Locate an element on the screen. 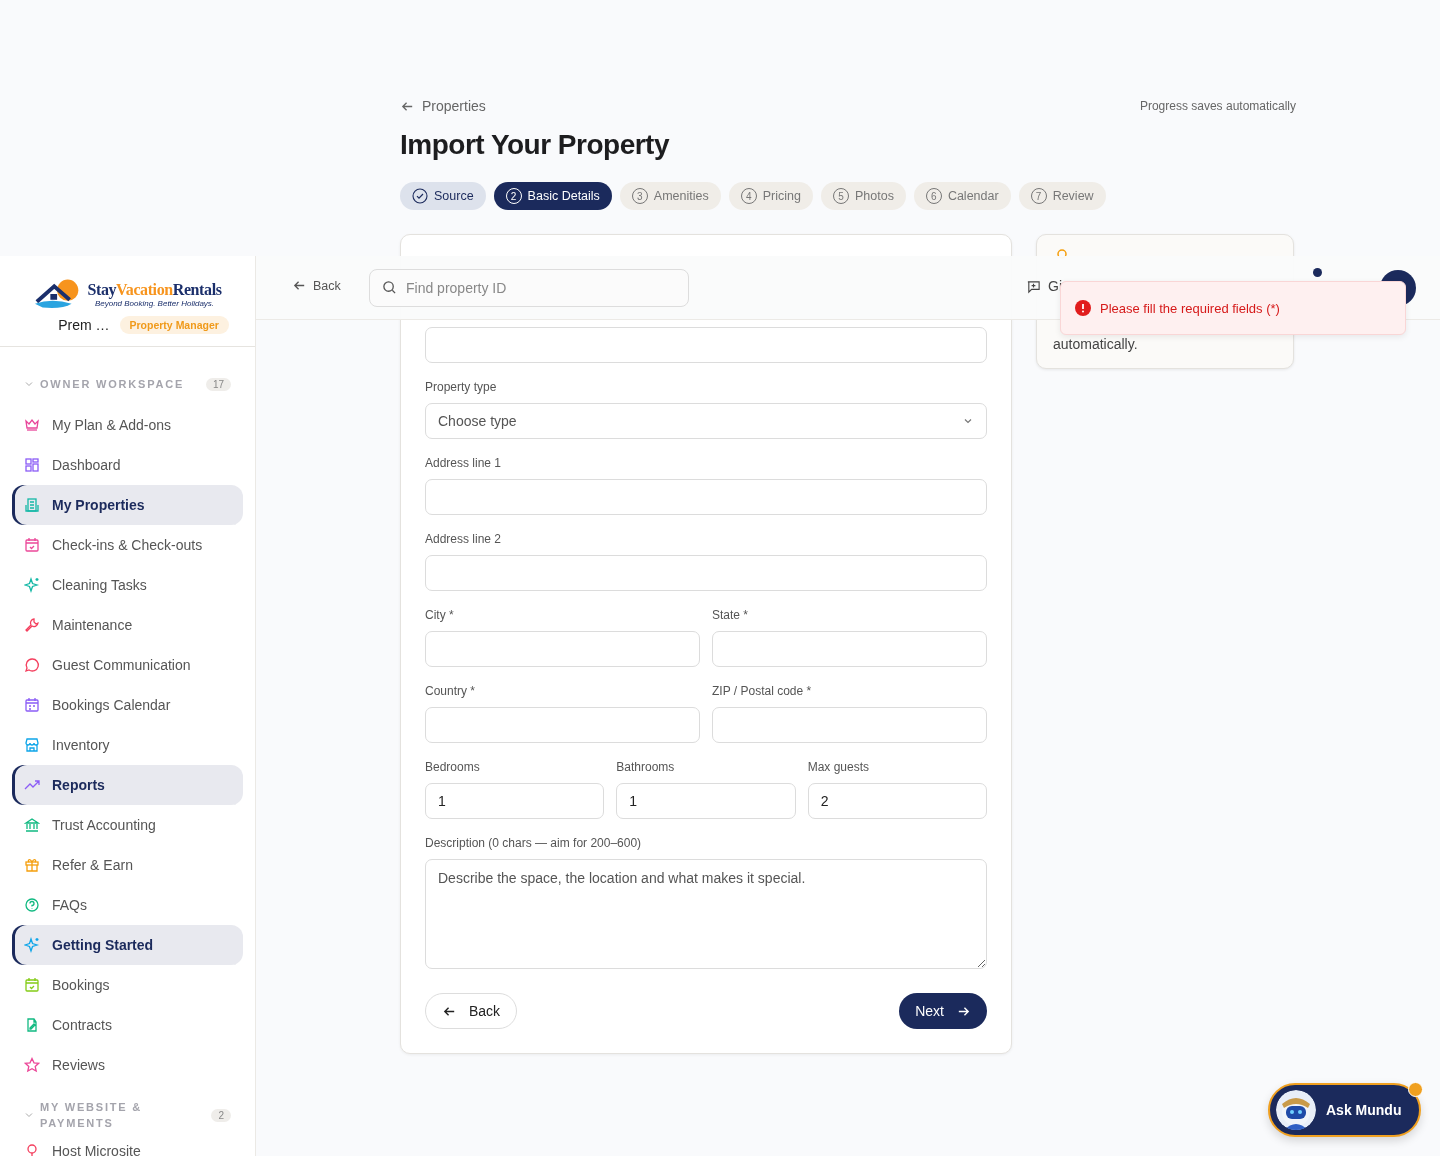 The height and width of the screenshot is (1156, 1440). field-label: Description (0 chars — aim for 200–600) is located at coordinates (534, 843).